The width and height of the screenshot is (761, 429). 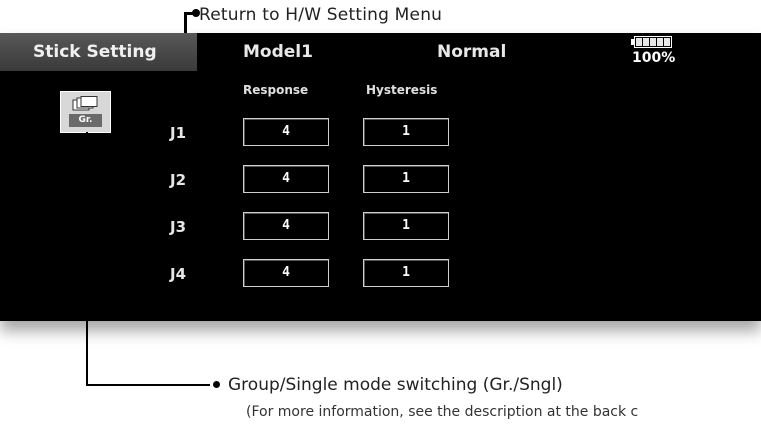 What do you see at coordinates (87, 258) in the screenshot?
I see `group-callout-line-v` at bounding box center [87, 258].